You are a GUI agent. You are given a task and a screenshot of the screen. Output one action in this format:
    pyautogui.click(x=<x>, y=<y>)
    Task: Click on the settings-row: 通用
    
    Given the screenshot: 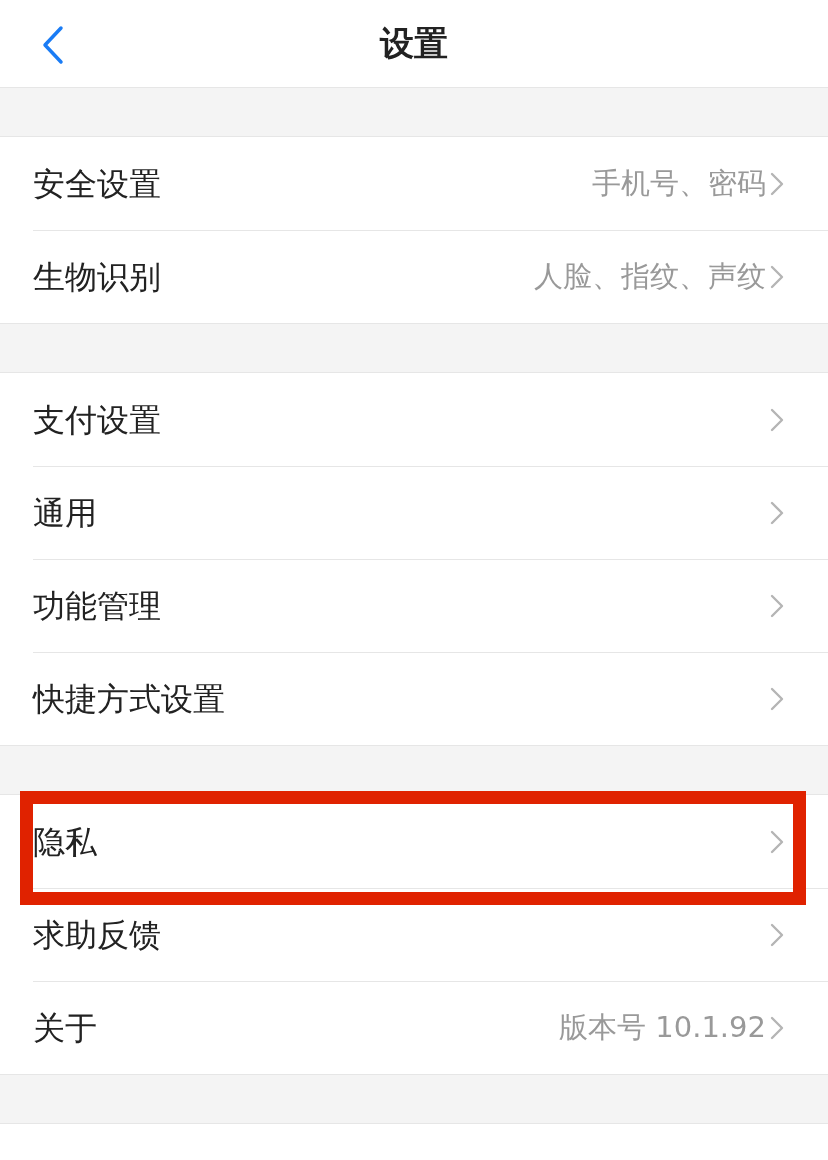 What is the action you would take?
    pyautogui.click(x=414, y=512)
    